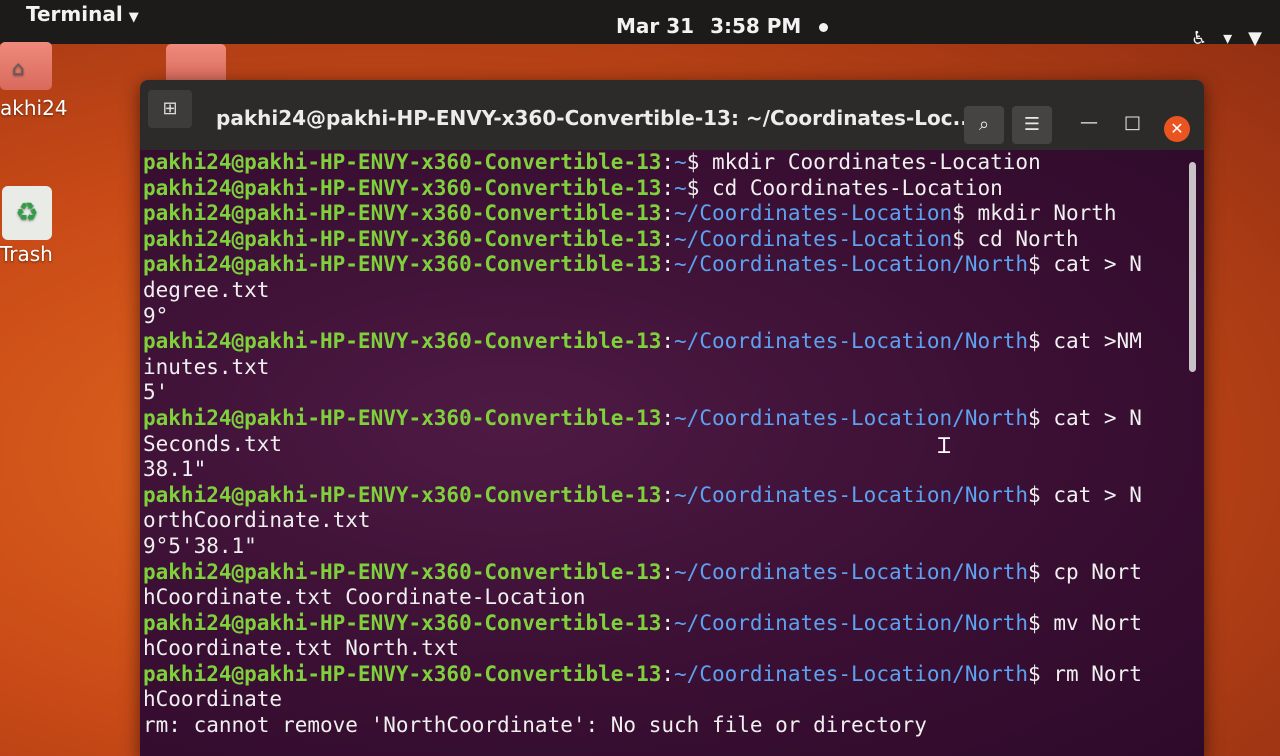  I want to click on command-text: mkdir Coordinates-Location, so click(870, 162).